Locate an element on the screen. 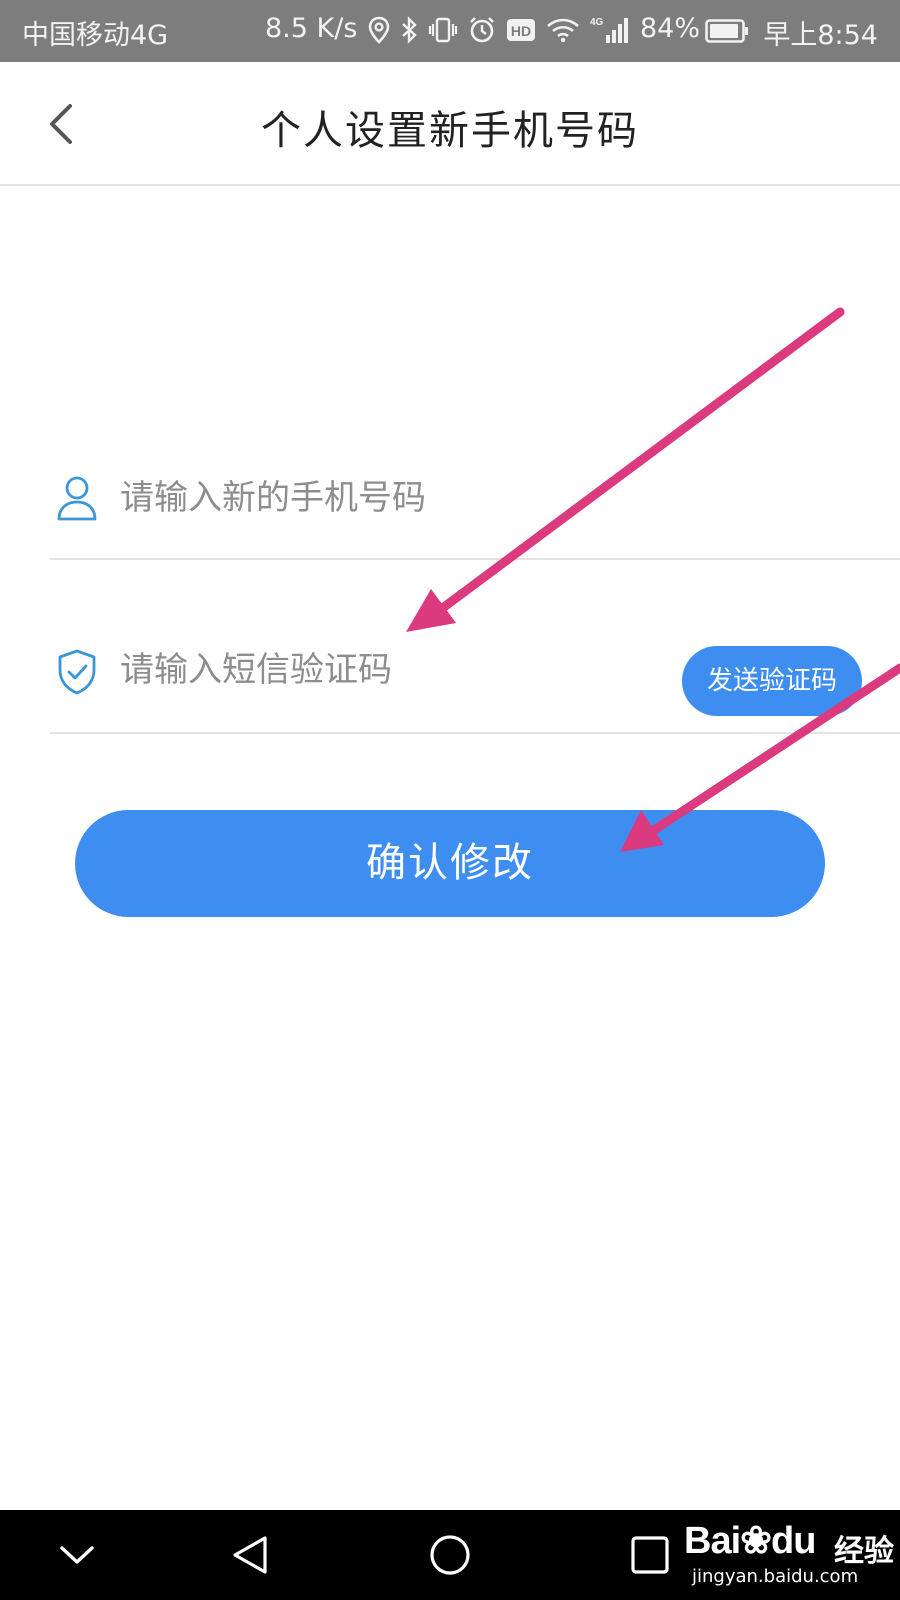  phone-number-row is located at coordinates (475, 474).